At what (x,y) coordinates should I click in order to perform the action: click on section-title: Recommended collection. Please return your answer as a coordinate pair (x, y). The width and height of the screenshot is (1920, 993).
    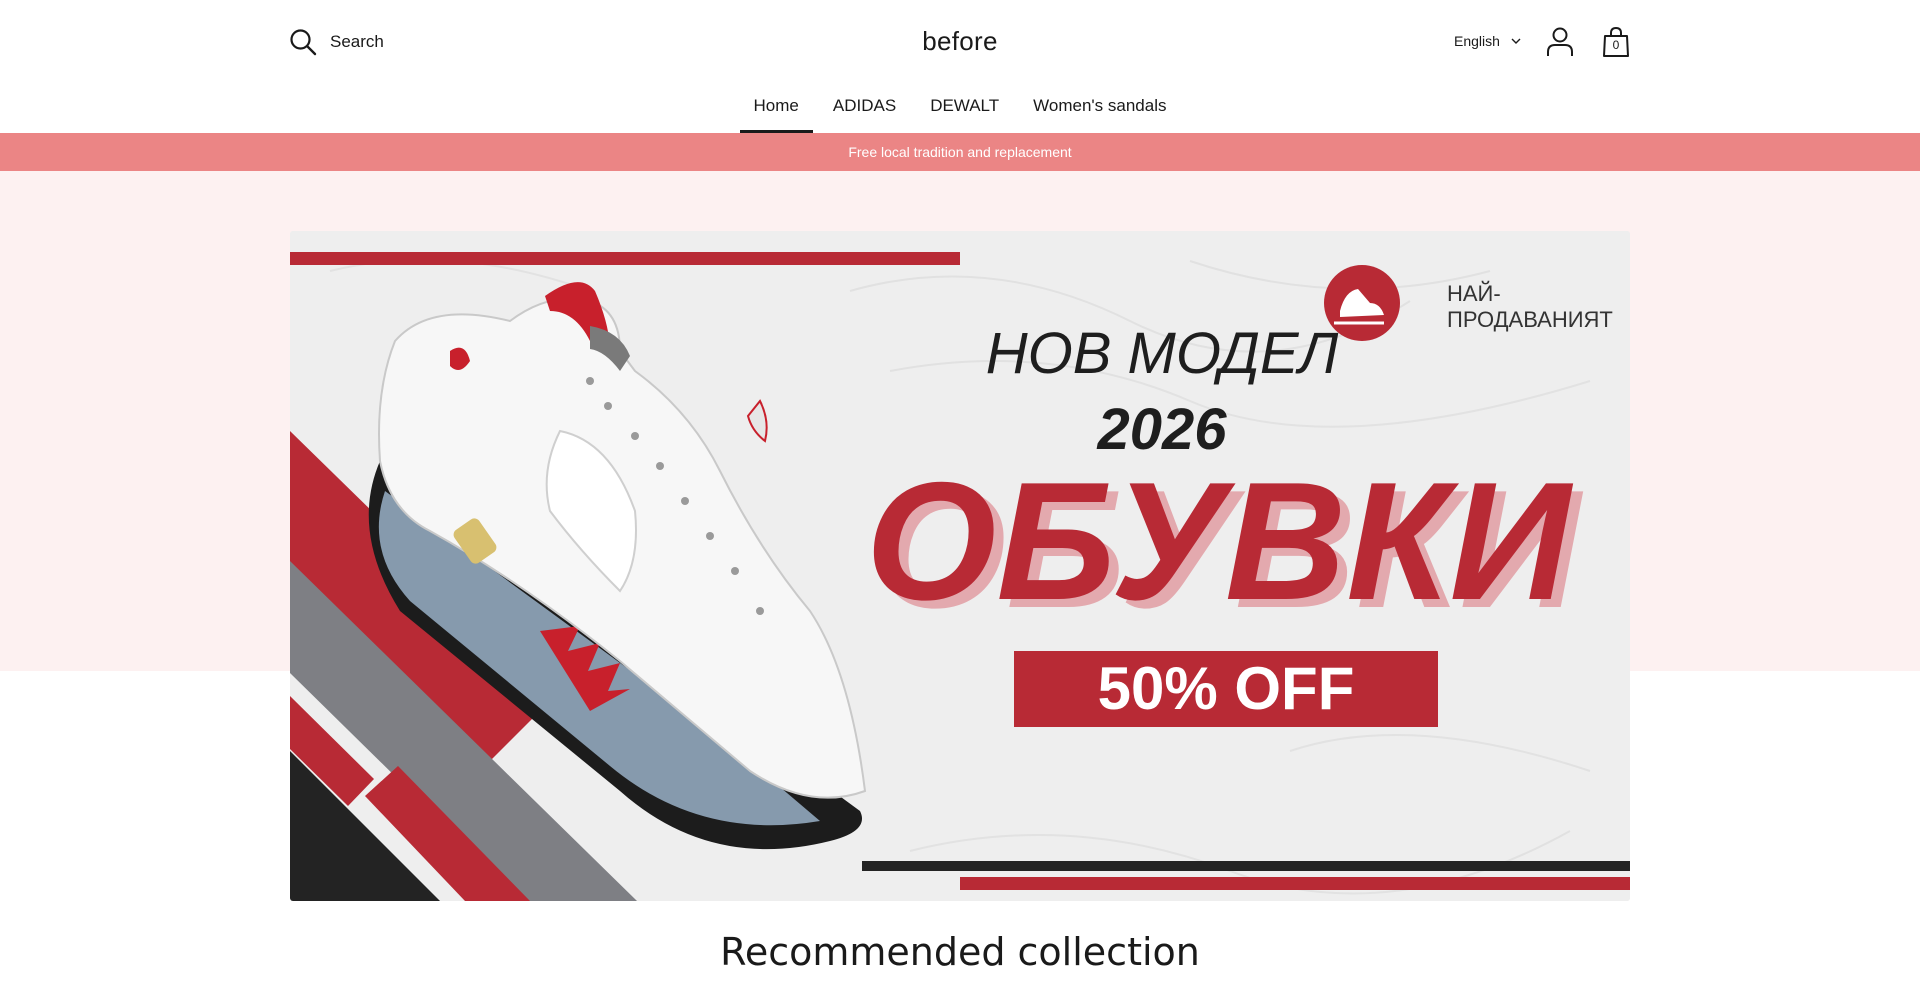
    Looking at the image, I should click on (960, 952).